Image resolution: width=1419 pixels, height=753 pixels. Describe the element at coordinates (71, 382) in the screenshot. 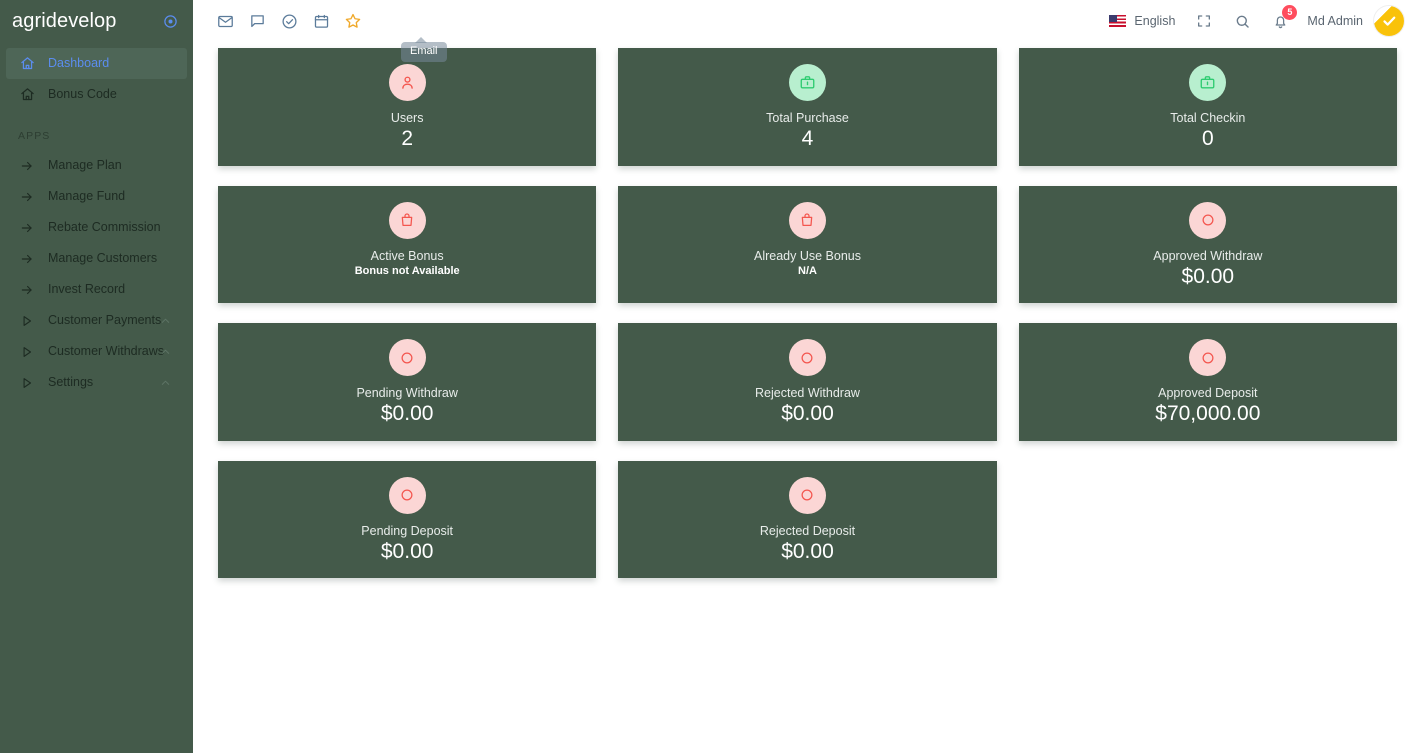

I see `sidebar-item-label: Settings` at that location.